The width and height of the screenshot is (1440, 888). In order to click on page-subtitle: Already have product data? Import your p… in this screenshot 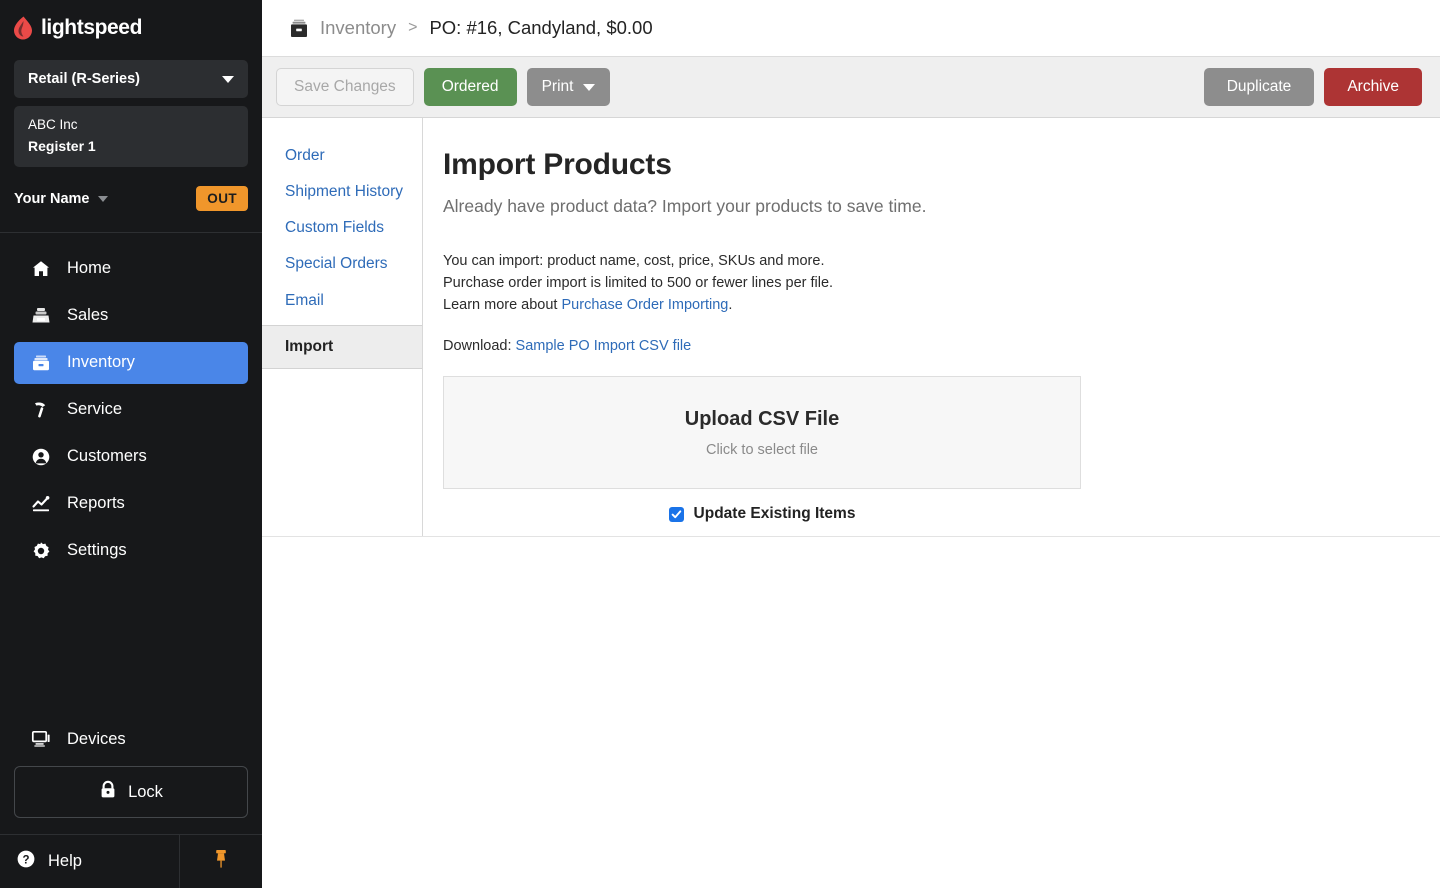, I will do `click(685, 206)`.